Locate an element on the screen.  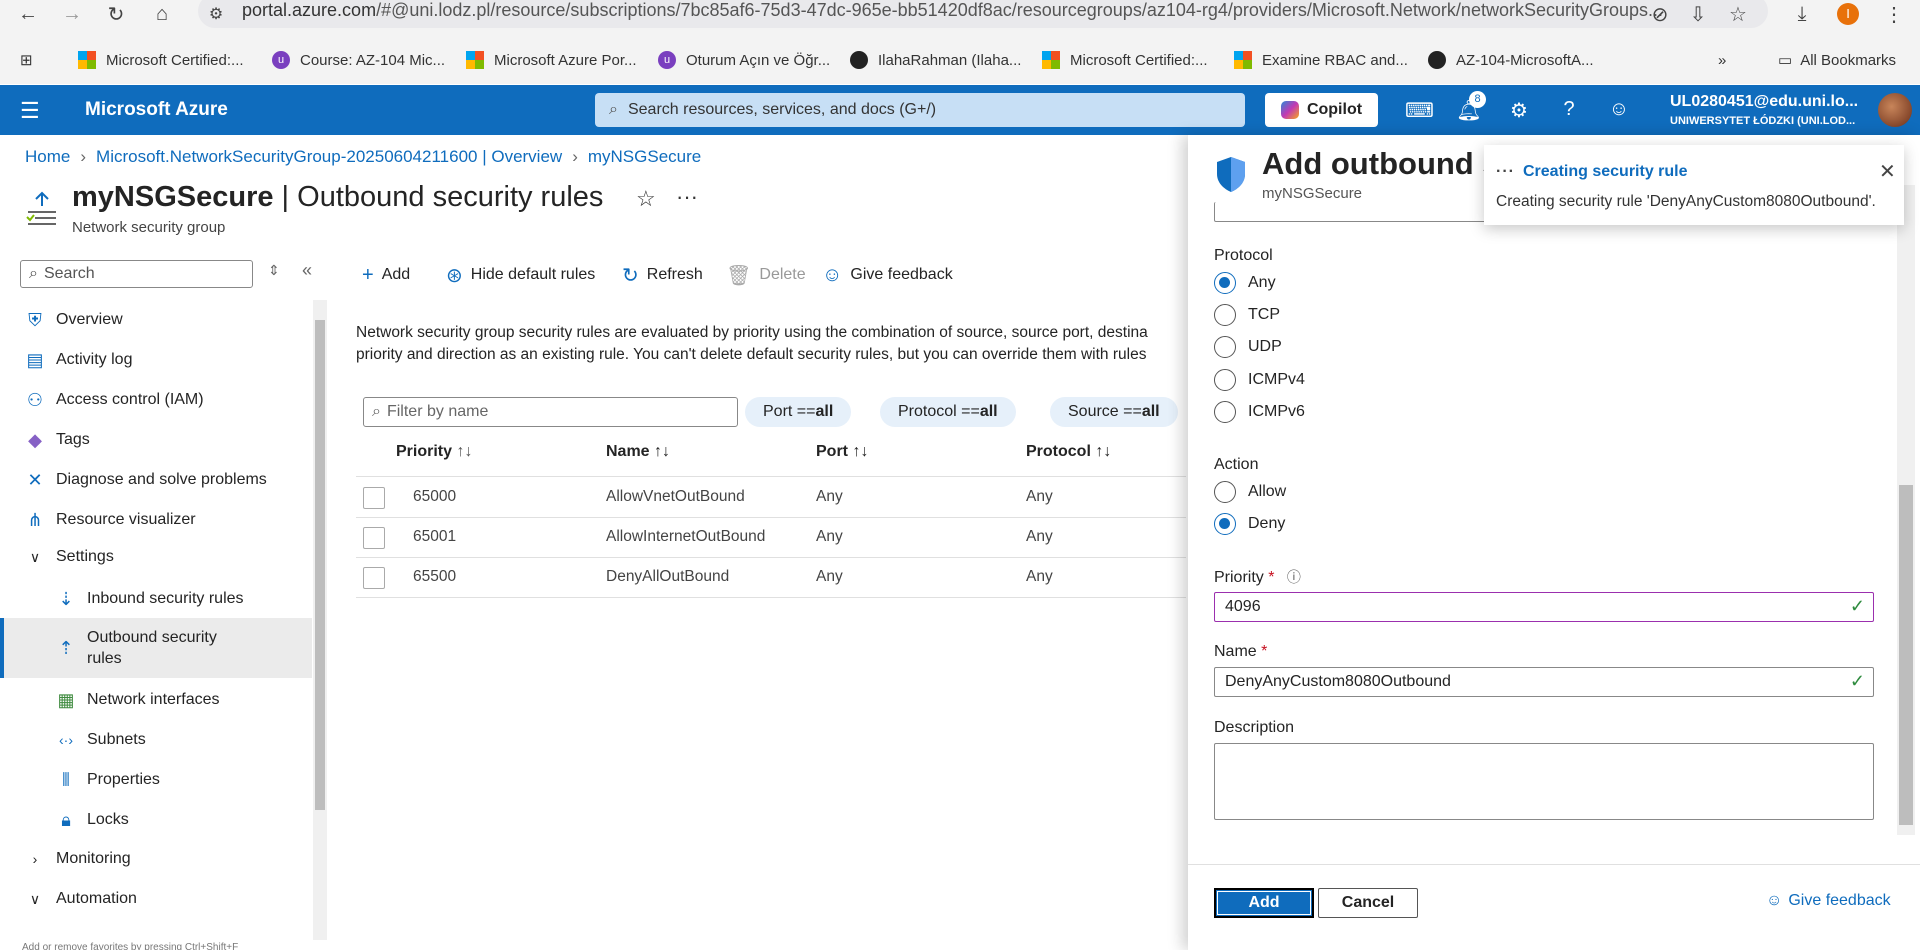
action-label: Action is located at coordinates (1236, 464).